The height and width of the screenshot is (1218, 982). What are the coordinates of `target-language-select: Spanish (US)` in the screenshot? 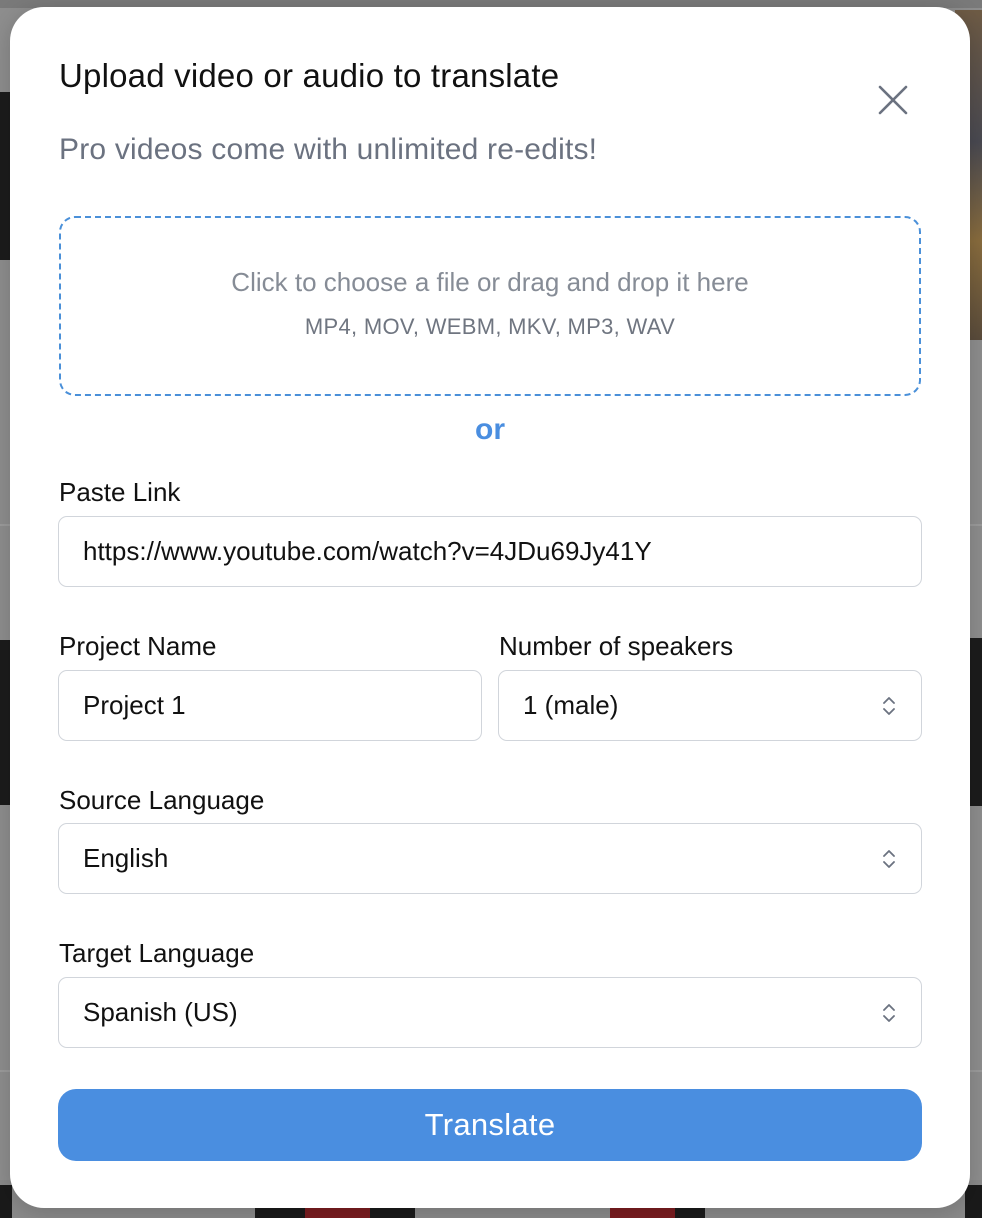 It's located at (490, 1012).